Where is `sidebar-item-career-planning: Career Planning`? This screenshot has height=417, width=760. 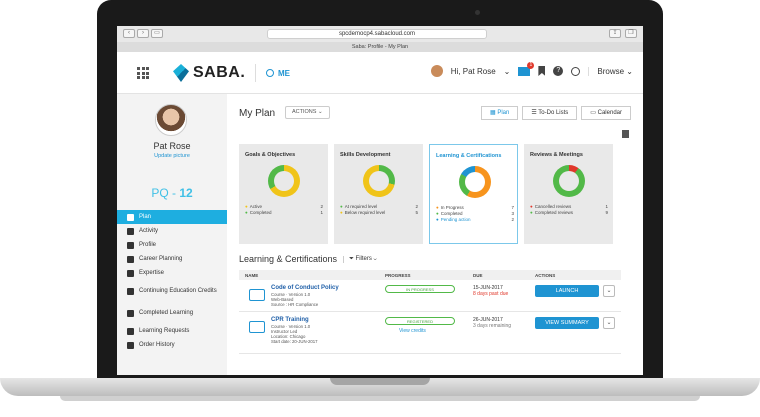 sidebar-item-career-planning: Career Planning is located at coordinates (172, 259).